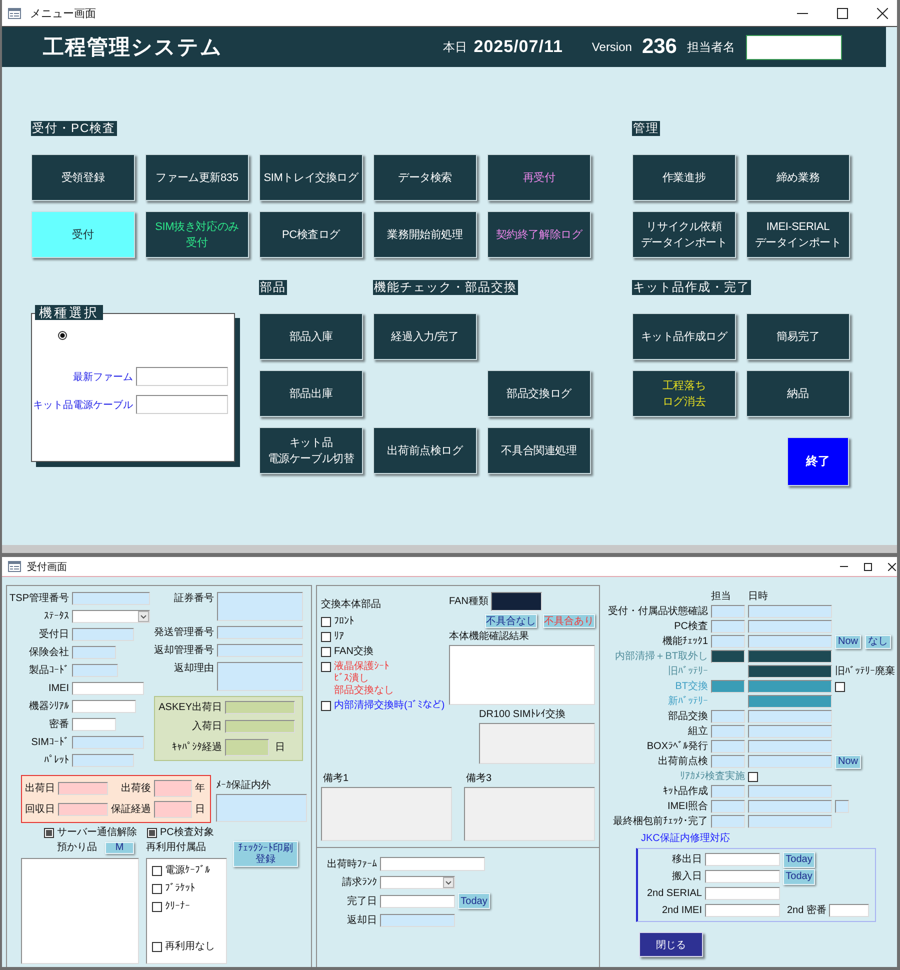 The width and height of the screenshot is (900, 970). Describe the element at coordinates (818, 461) in the screenshot. I see `exit-button: 終了` at that location.